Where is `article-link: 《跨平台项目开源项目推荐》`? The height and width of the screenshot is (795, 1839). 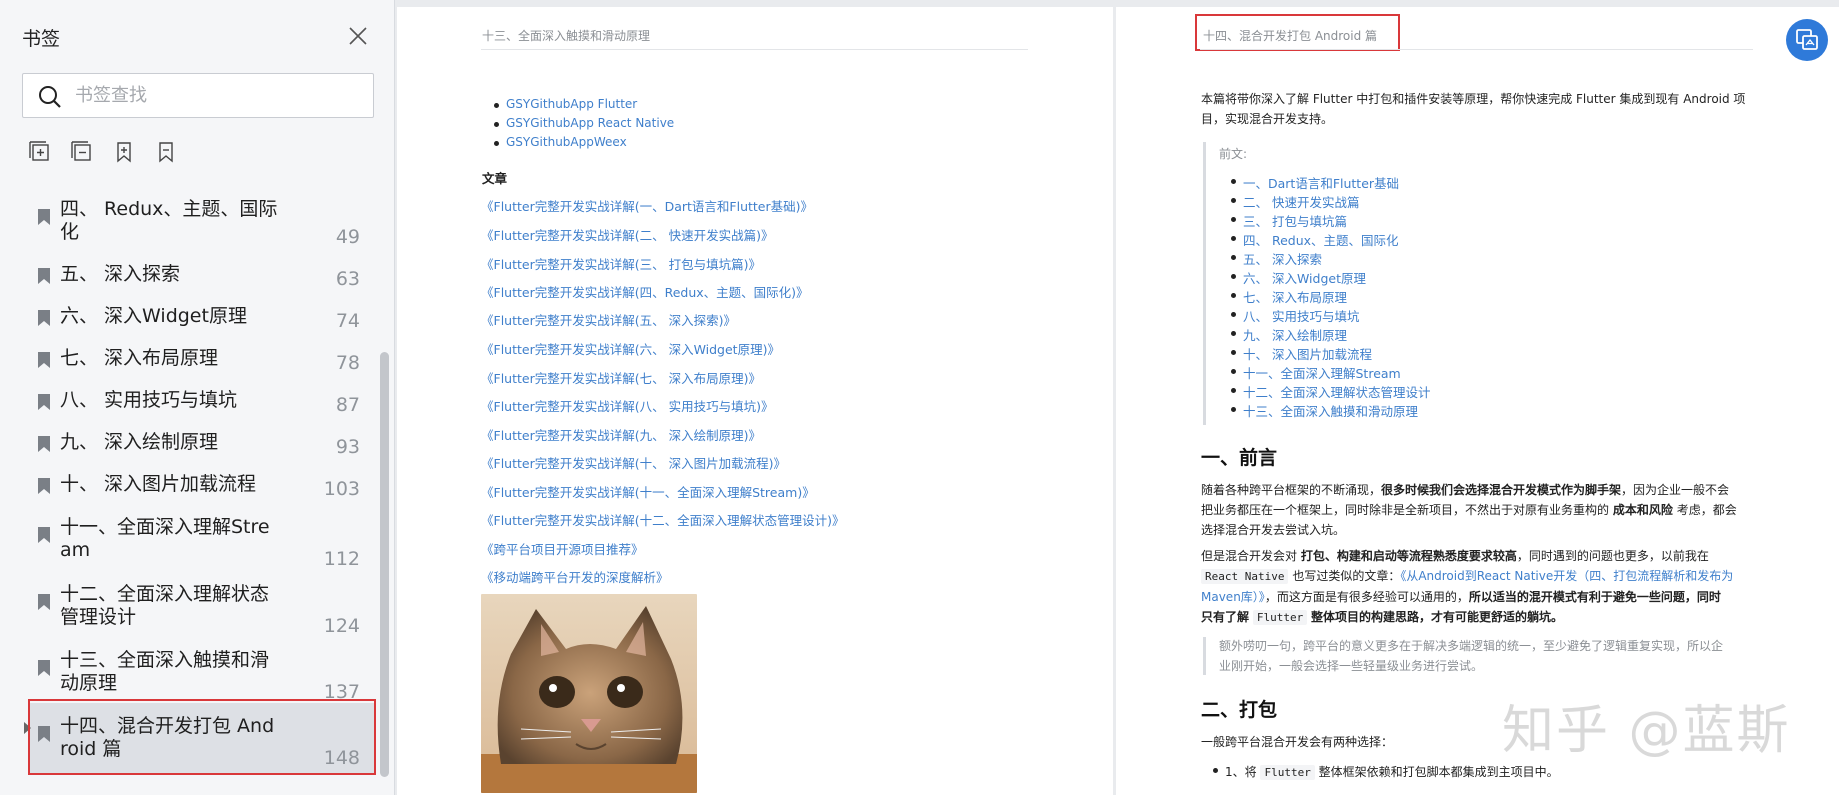 article-link: 《跨平台项目开源项目推荐》 is located at coordinates (562, 548).